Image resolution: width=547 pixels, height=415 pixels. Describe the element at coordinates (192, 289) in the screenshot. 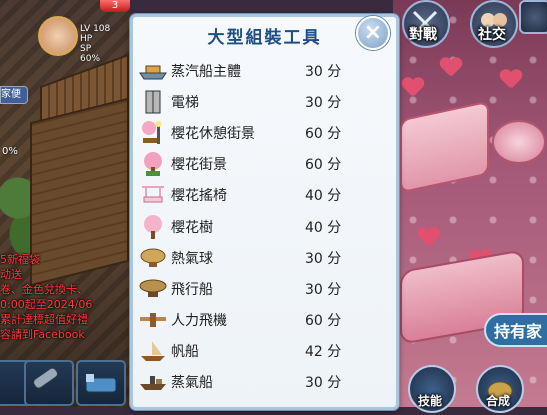

I see `item-name: 飛行船` at that location.